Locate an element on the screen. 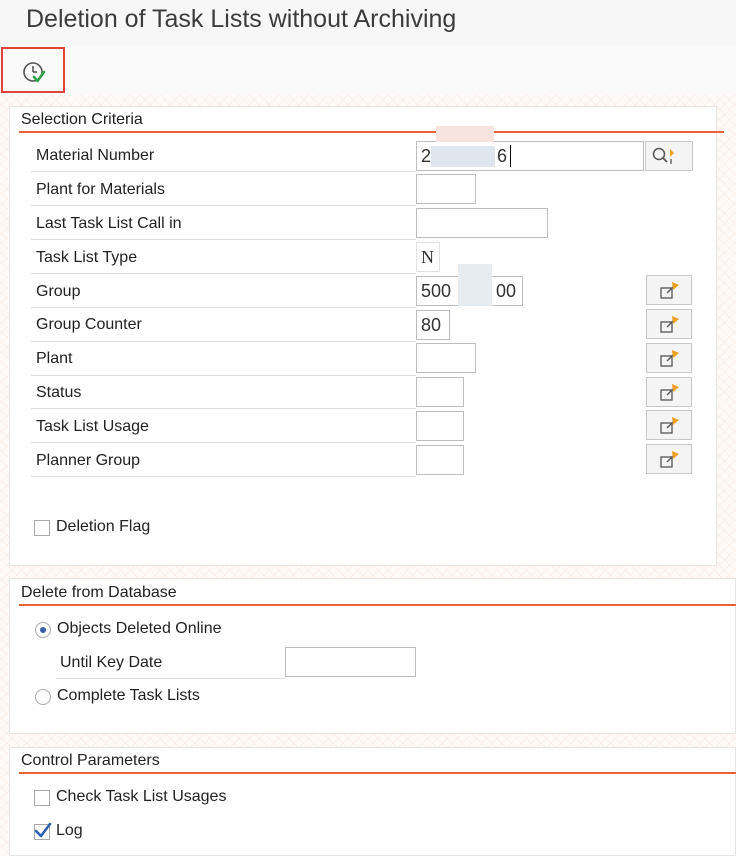 The height and width of the screenshot is (856, 736). group-title: Delete from Database is located at coordinates (99, 592).